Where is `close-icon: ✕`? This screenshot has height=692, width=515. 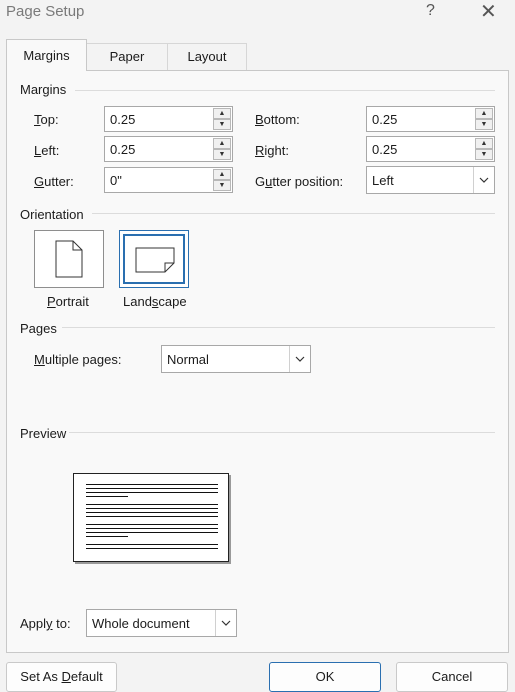
close-icon: ✕ is located at coordinates (488, 12).